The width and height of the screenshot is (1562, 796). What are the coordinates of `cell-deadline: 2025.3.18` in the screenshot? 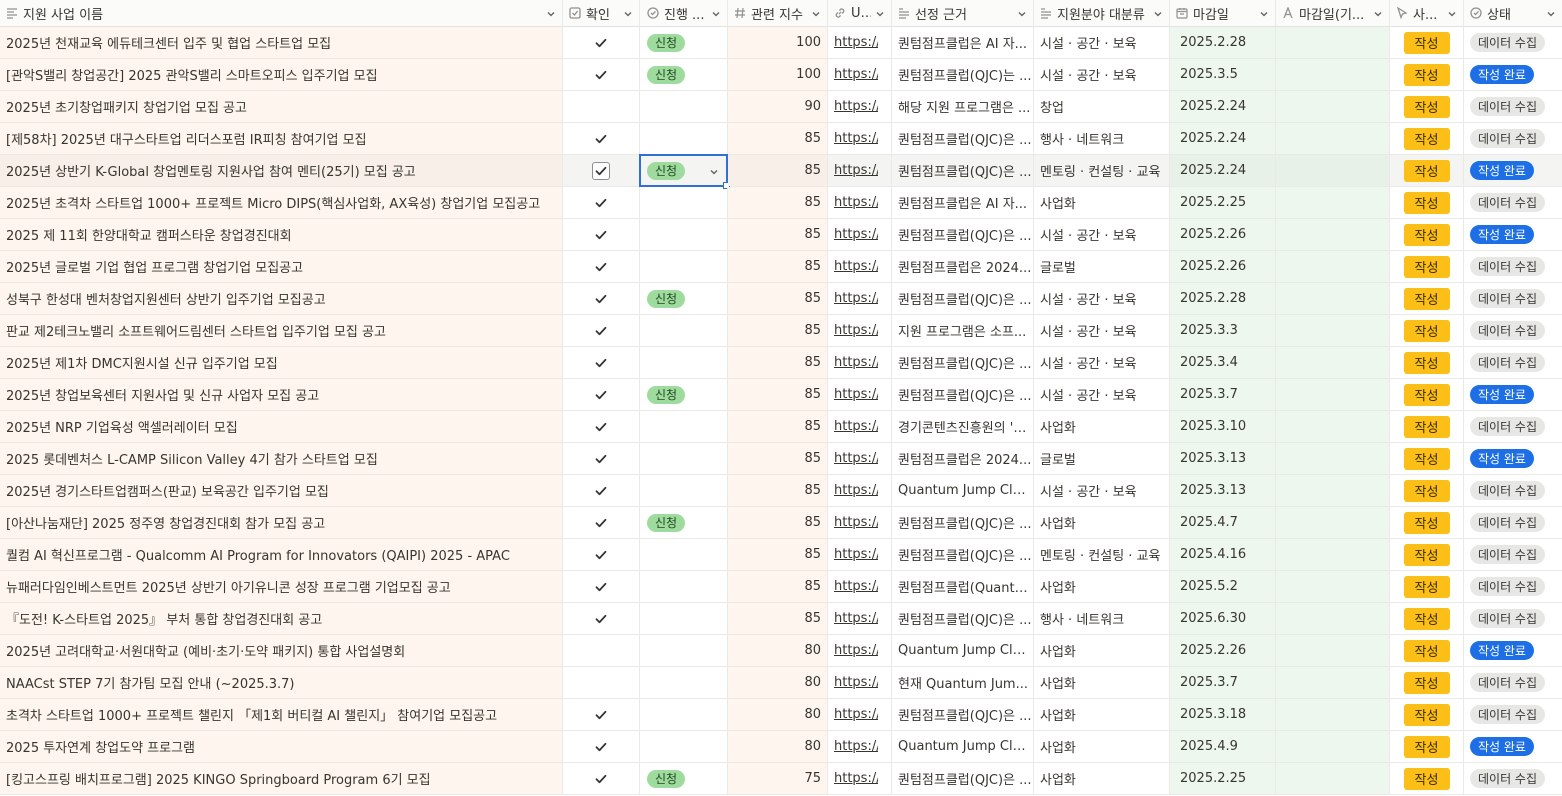 It's located at (1223, 714).